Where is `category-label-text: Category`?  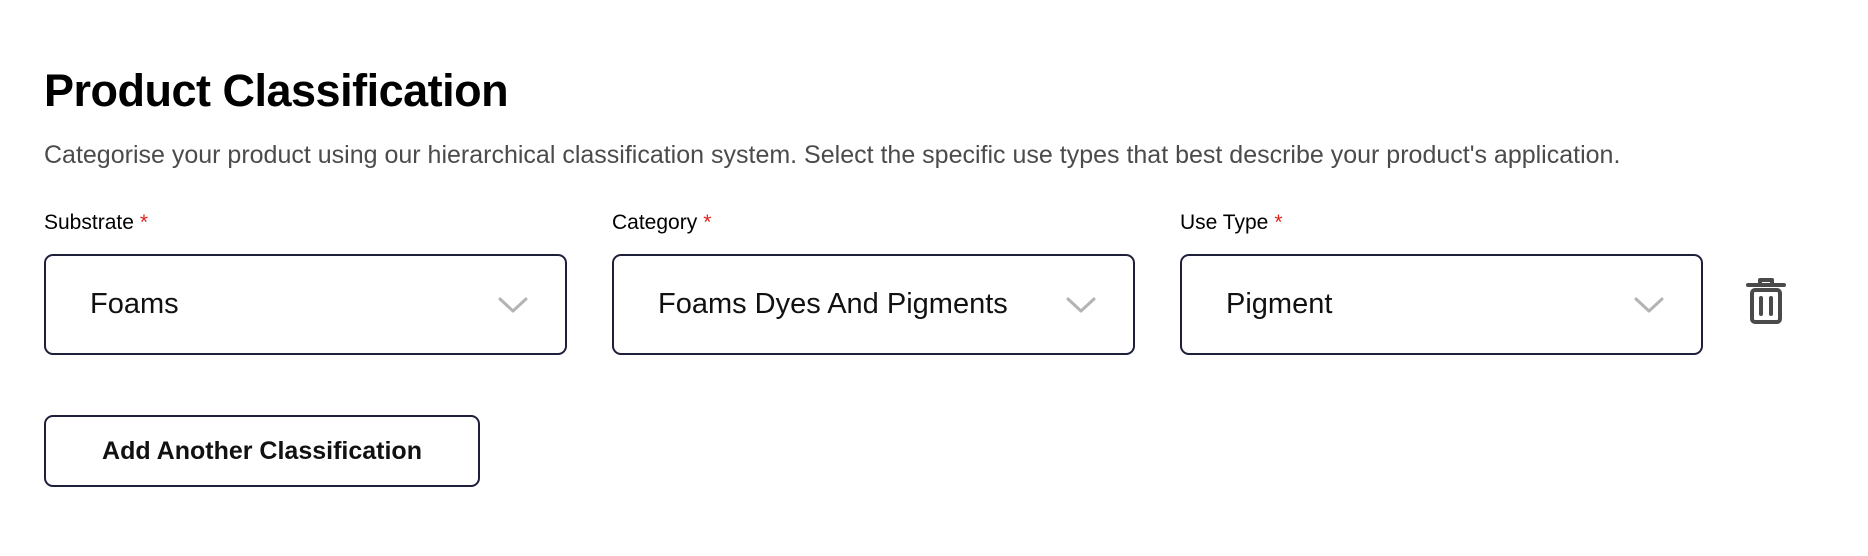 category-label-text: Category is located at coordinates (655, 222).